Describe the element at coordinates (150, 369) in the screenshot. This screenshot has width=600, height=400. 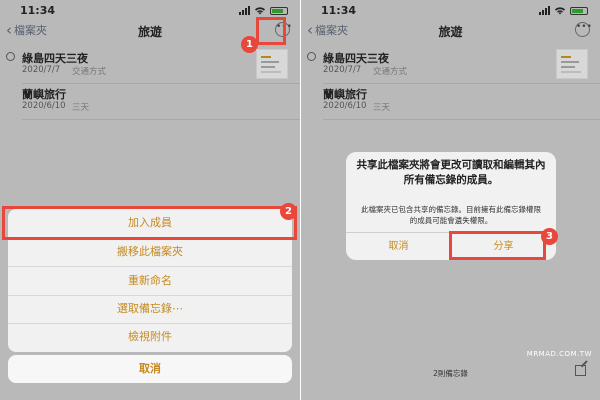
I see `cancel-button: 取消` at that location.